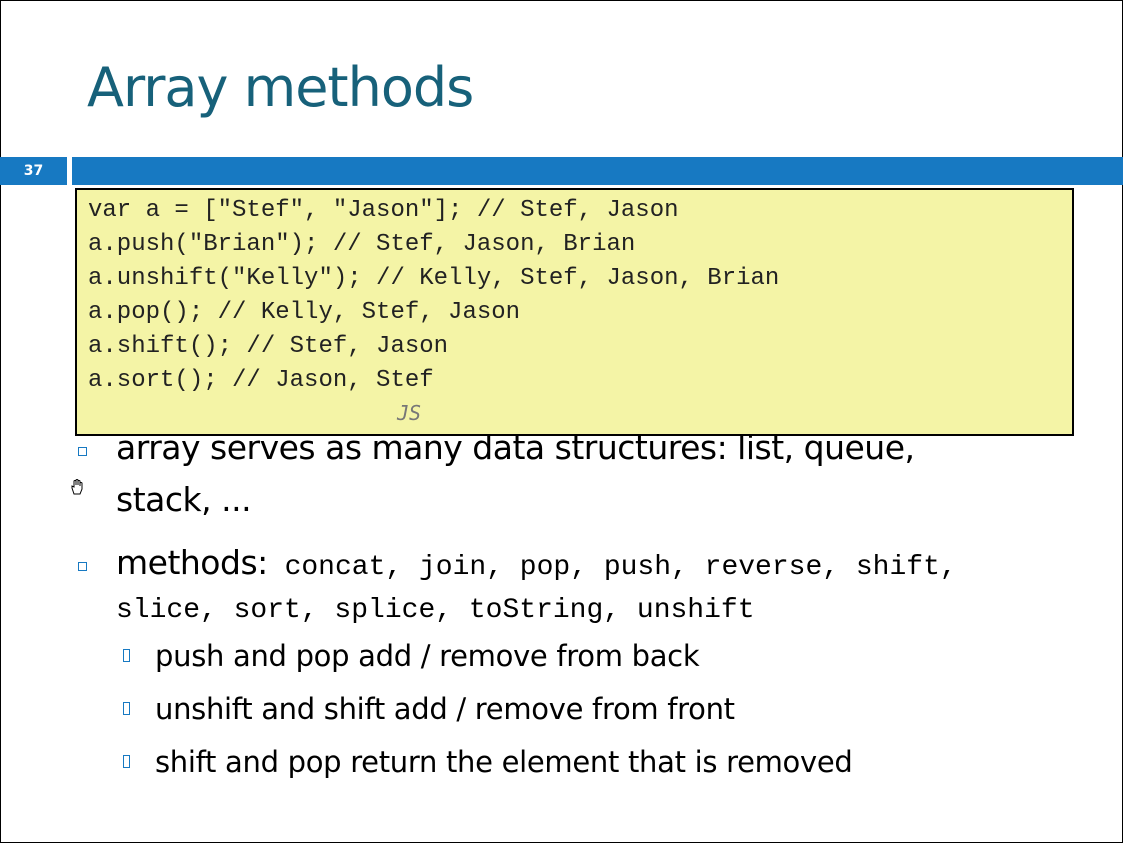  Describe the element at coordinates (427, 656) in the screenshot. I see `sub-bullet-text: push and pop add / remove from back` at that location.